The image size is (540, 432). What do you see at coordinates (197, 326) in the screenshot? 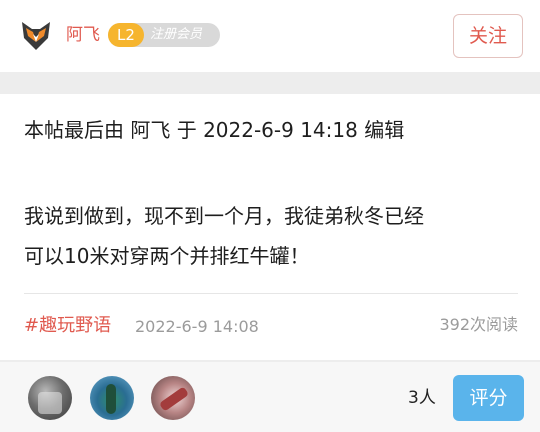
I see `post-date: 2022-6-9 14:08` at bounding box center [197, 326].